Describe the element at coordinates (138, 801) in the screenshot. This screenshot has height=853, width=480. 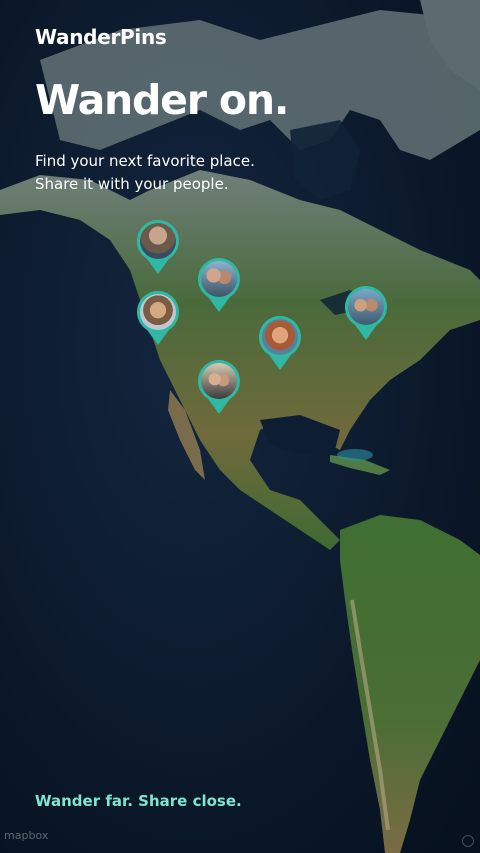
I see `bottom-slogan: Wander far. Share close.` at that location.